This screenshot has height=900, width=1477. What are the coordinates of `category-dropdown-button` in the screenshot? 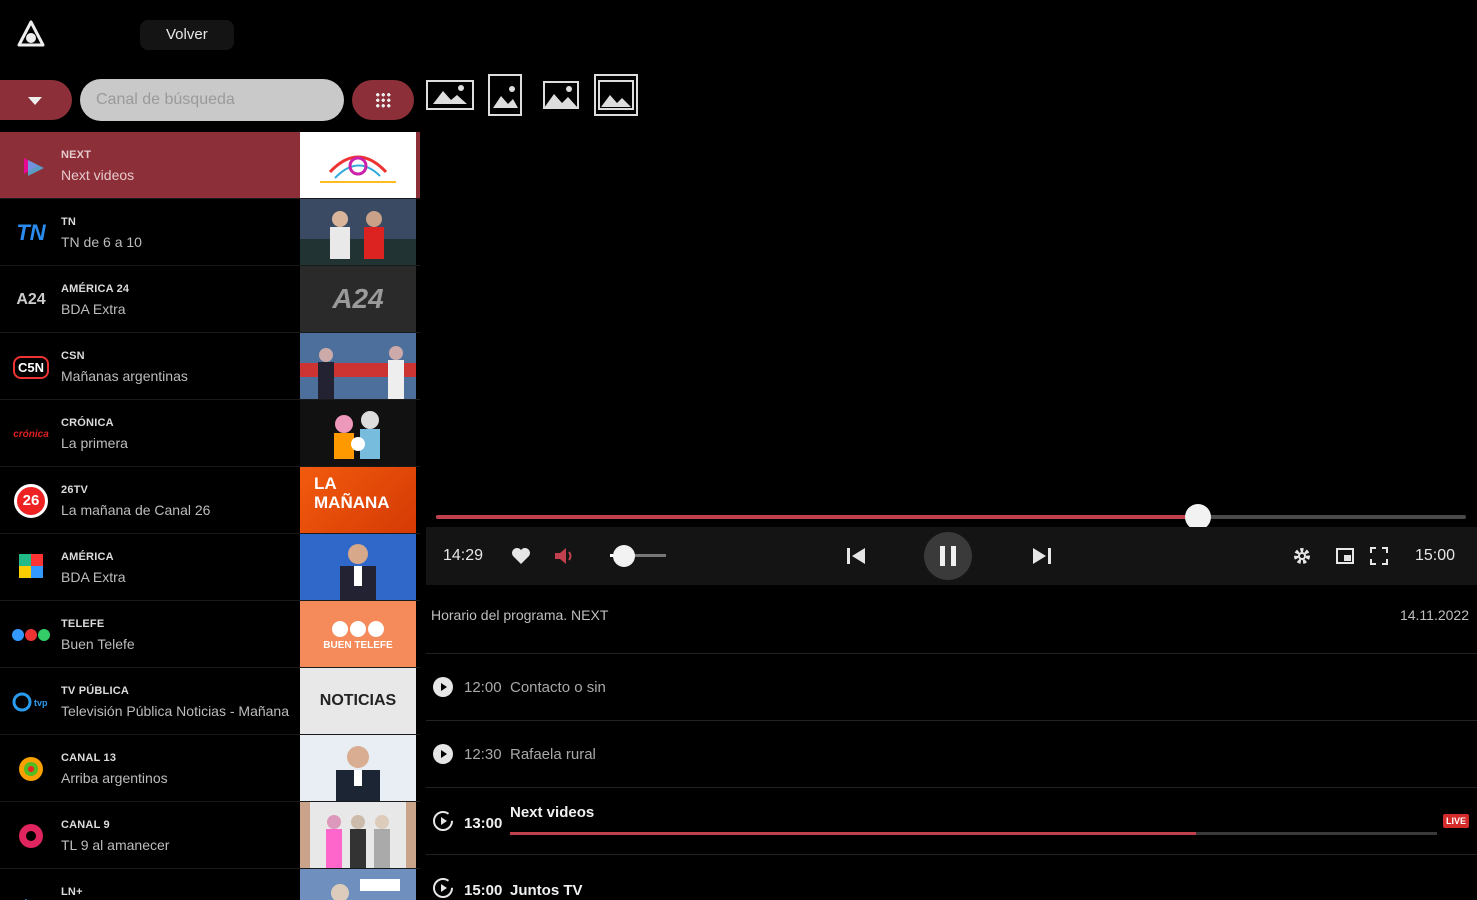 It's located at (36, 100).